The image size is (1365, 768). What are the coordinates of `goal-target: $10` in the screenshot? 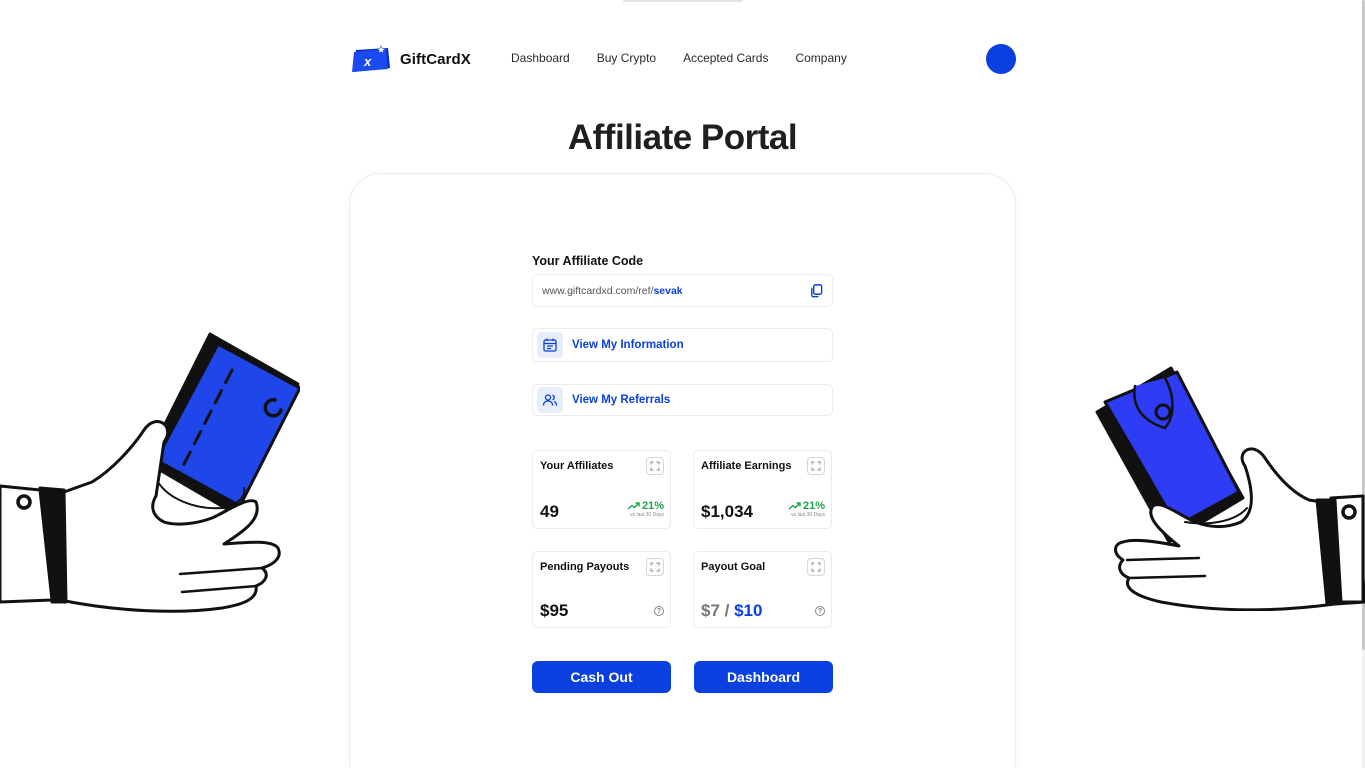 It's located at (748, 610).